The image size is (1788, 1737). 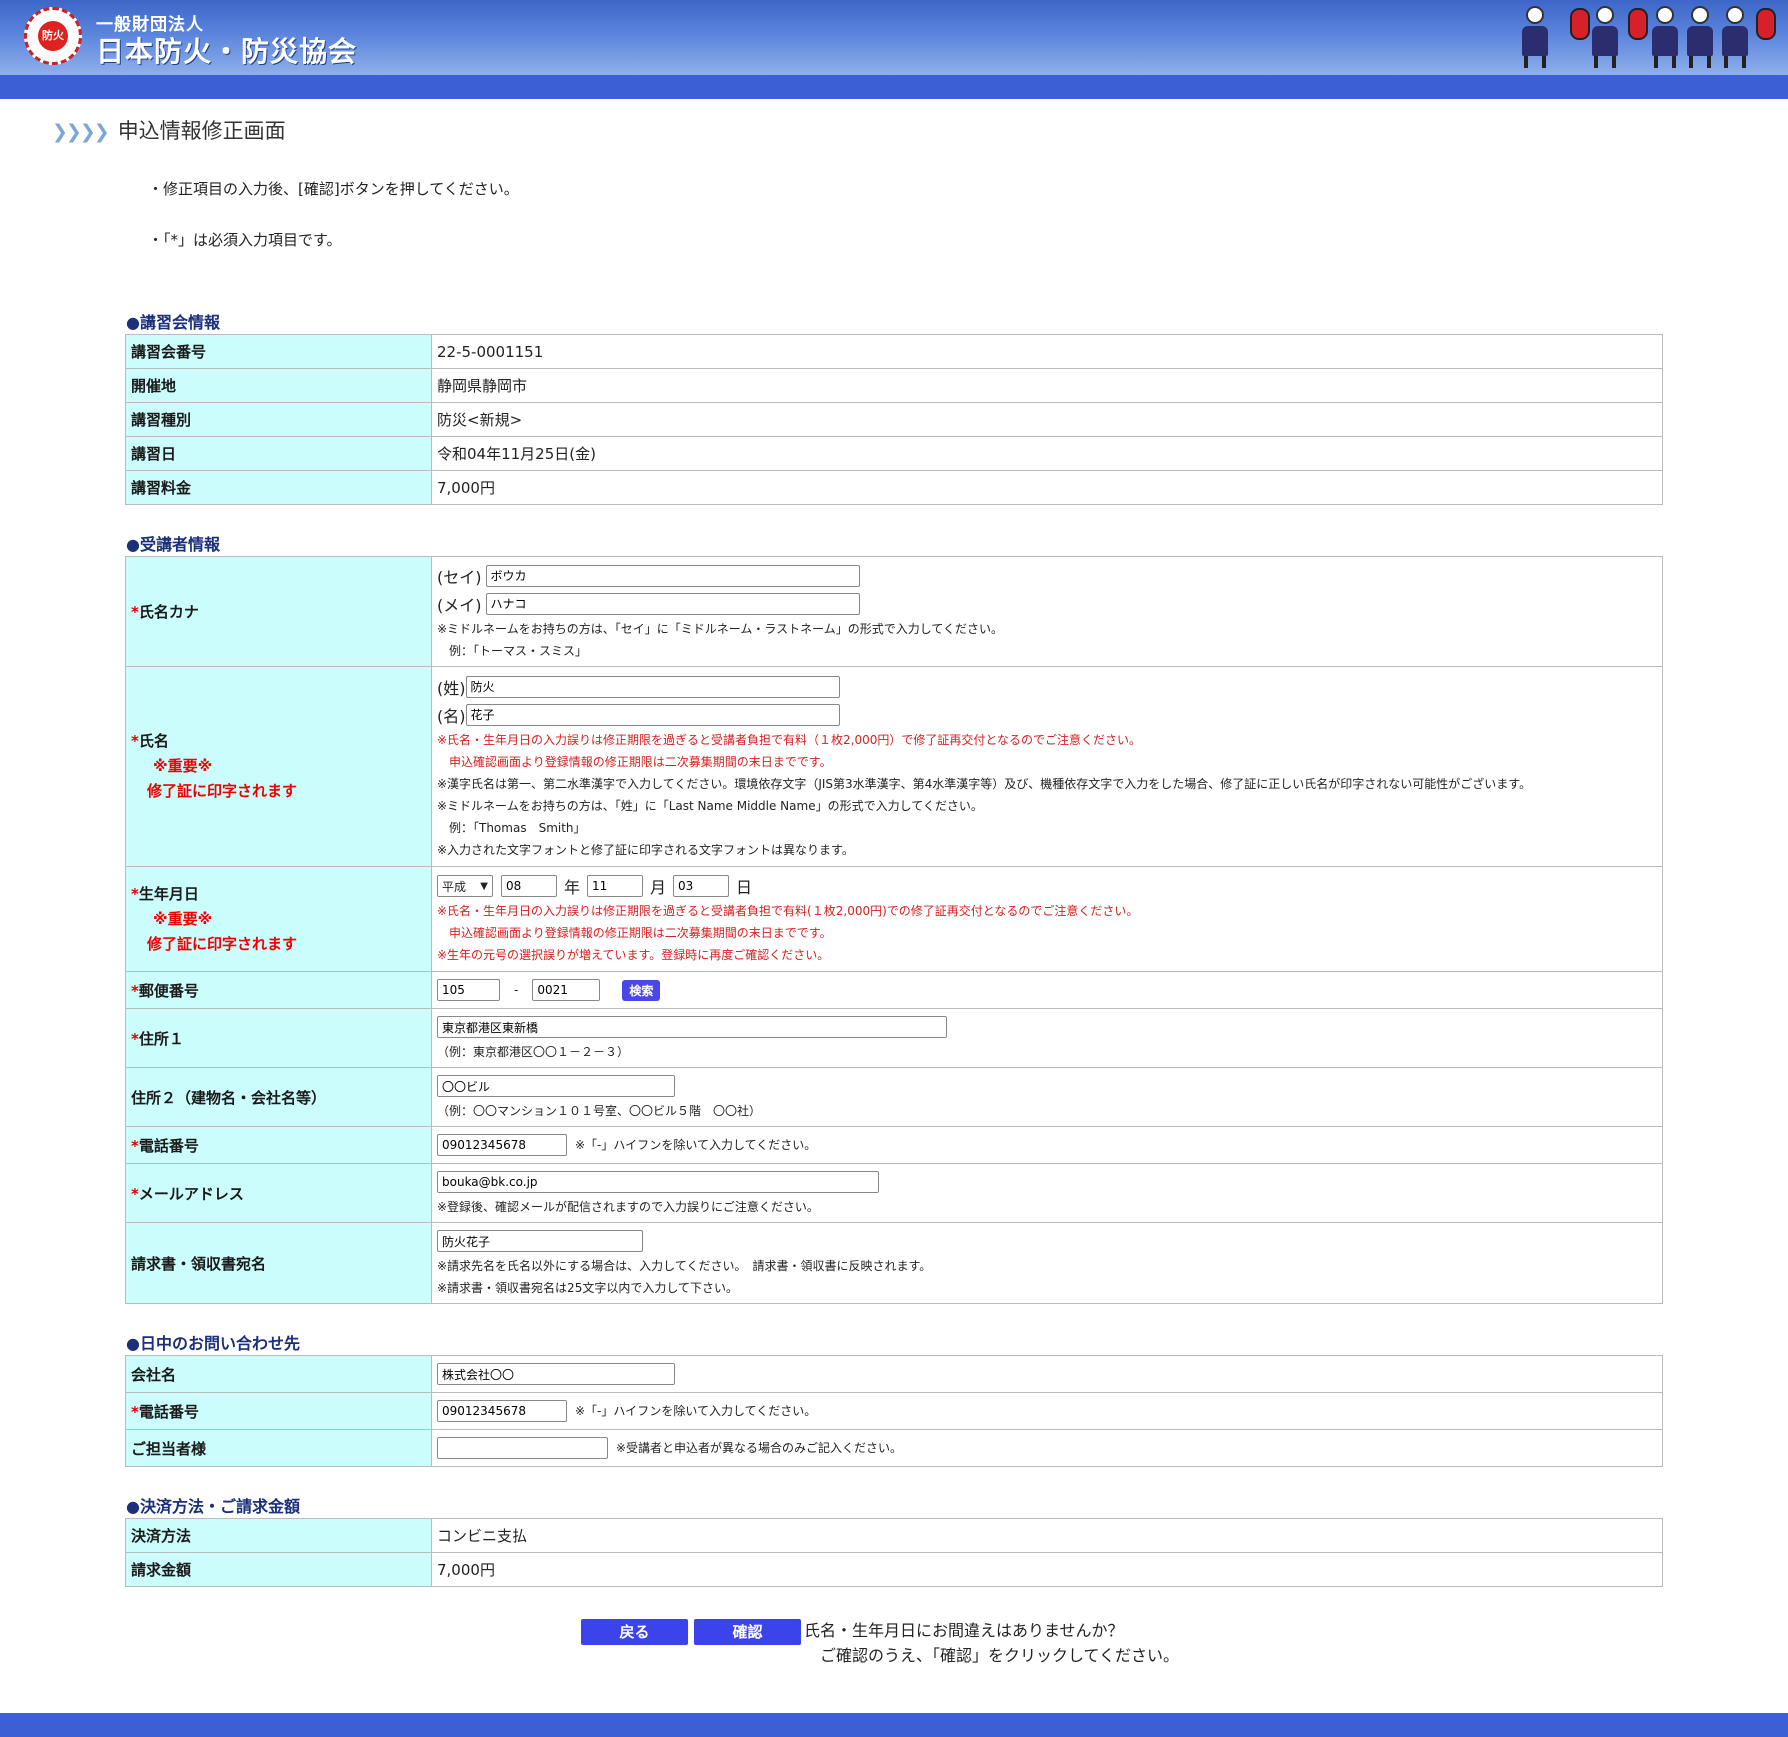 I want to click on postal-code-part1-input, so click(x=468, y=990).